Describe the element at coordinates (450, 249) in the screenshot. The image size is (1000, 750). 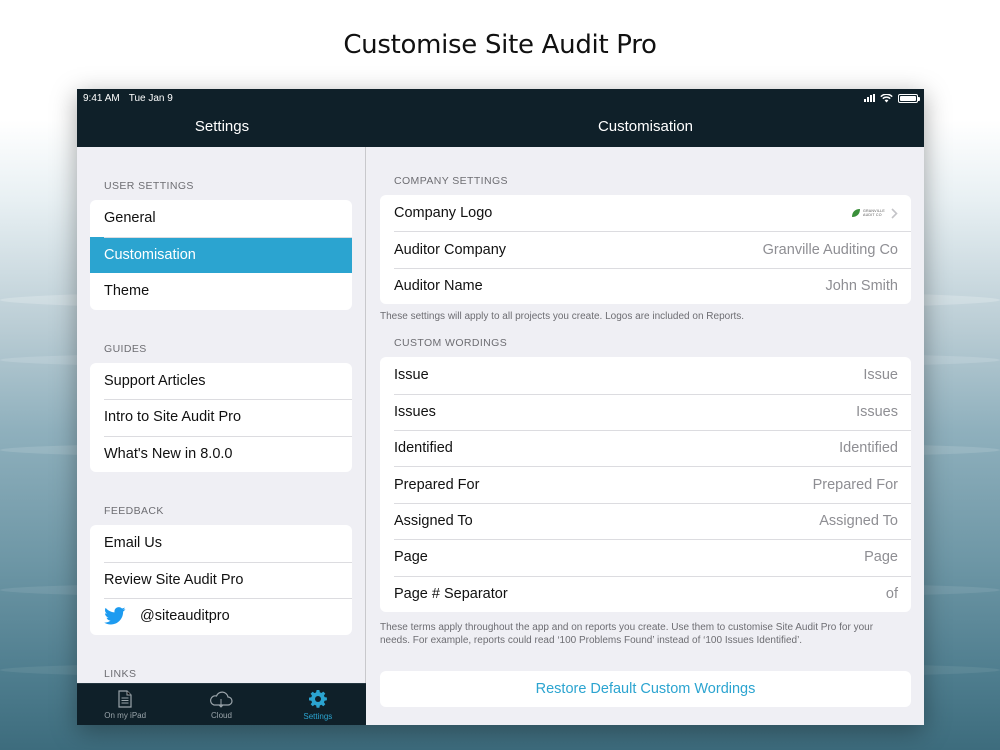
I see `auditor-company-label: Auditor Company` at that location.